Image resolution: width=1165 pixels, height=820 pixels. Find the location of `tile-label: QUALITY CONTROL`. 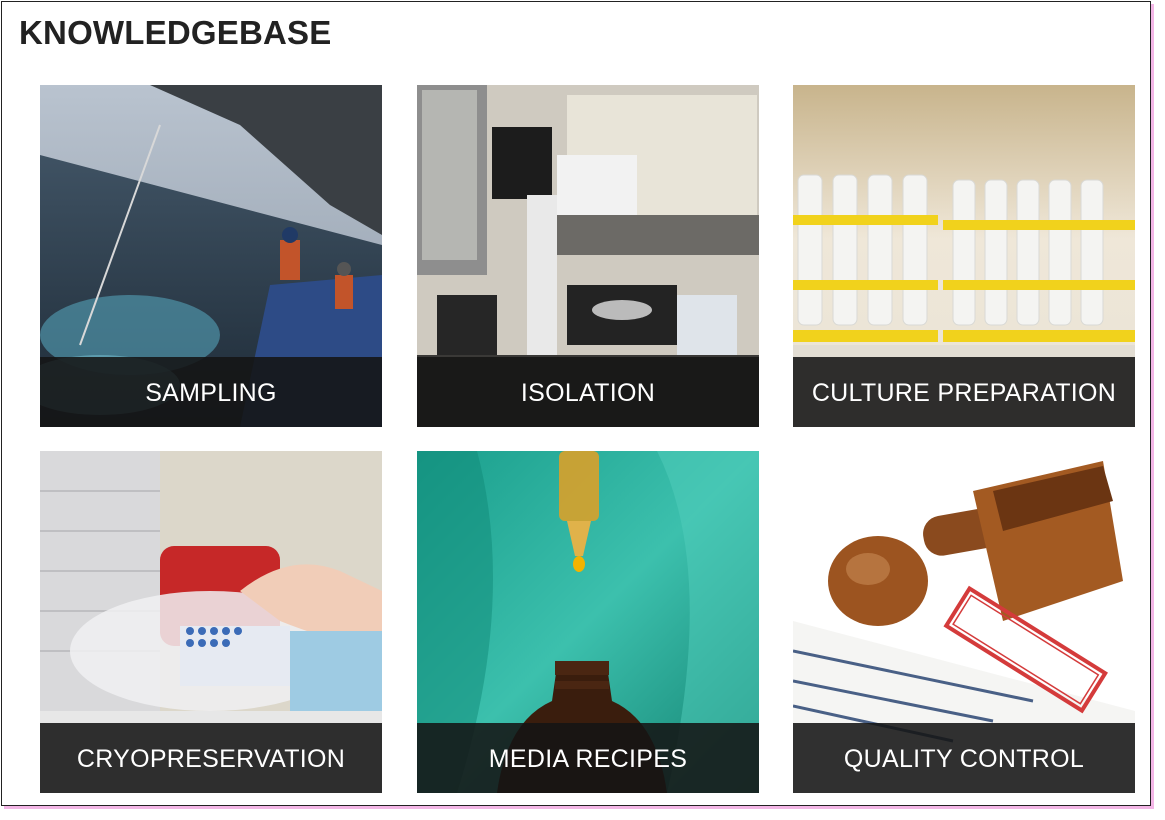

tile-label: QUALITY CONTROL is located at coordinates (964, 758).